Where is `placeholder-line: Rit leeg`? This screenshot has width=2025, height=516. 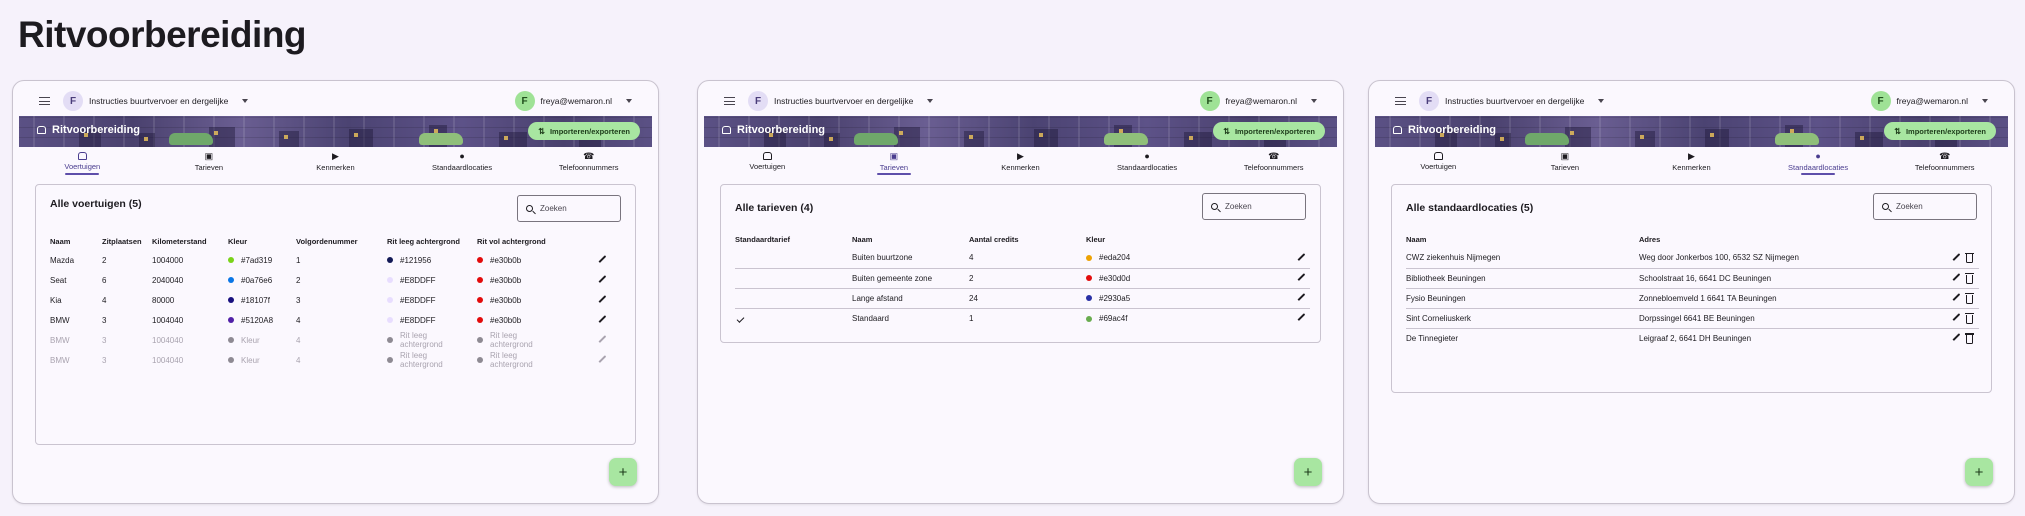 placeholder-line: Rit leeg is located at coordinates (504, 335).